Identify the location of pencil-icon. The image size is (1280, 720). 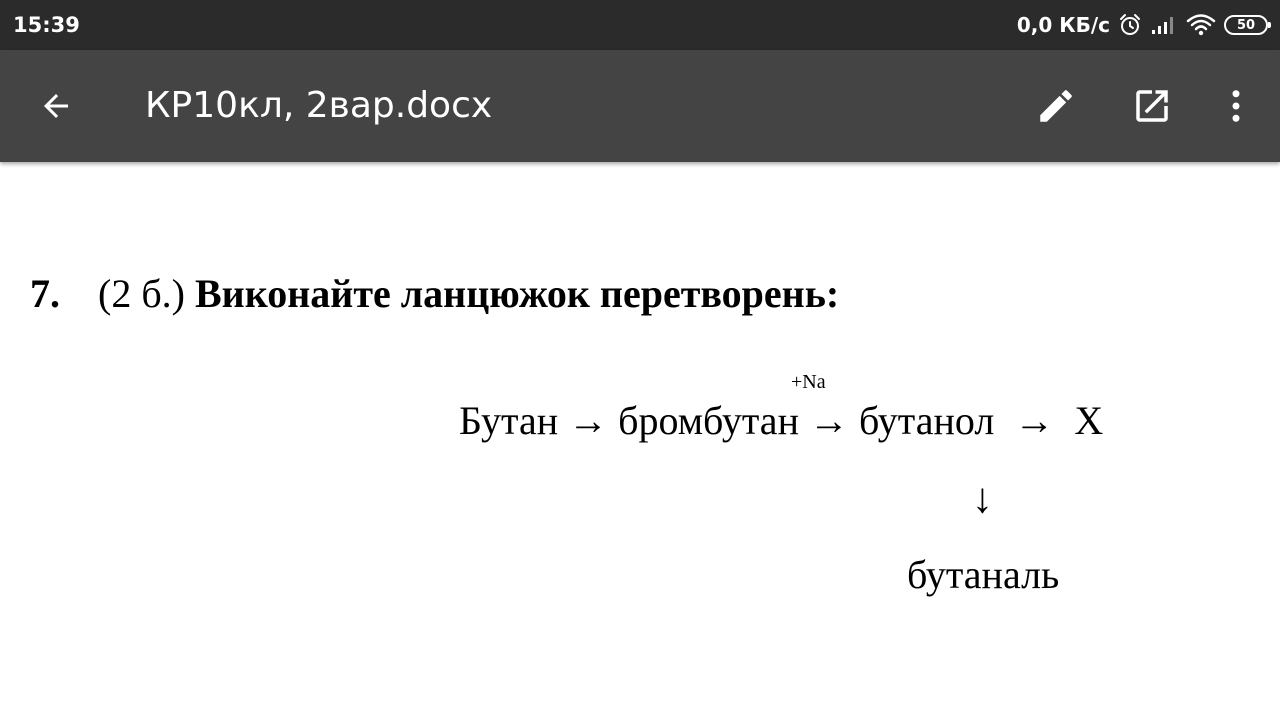
(1056, 106).